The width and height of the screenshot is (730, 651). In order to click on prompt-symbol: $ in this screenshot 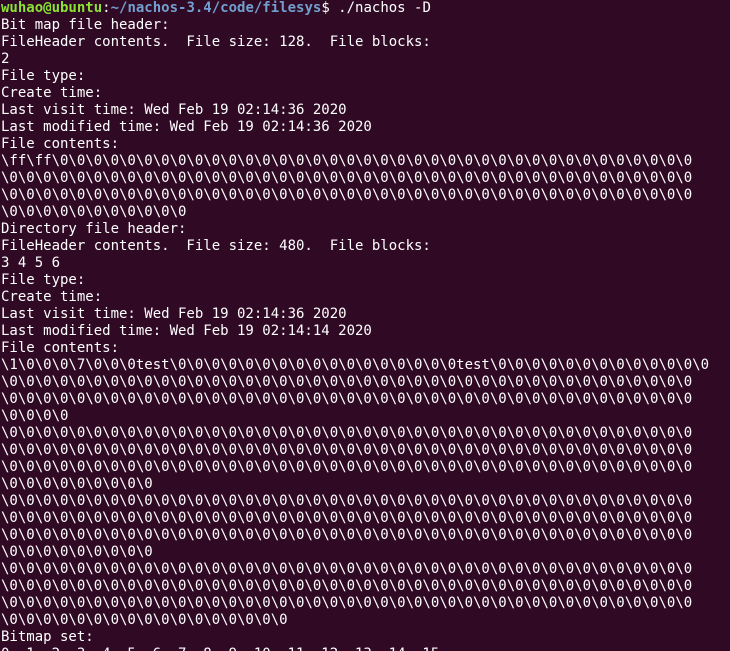, I will do `click(330, 8)`.